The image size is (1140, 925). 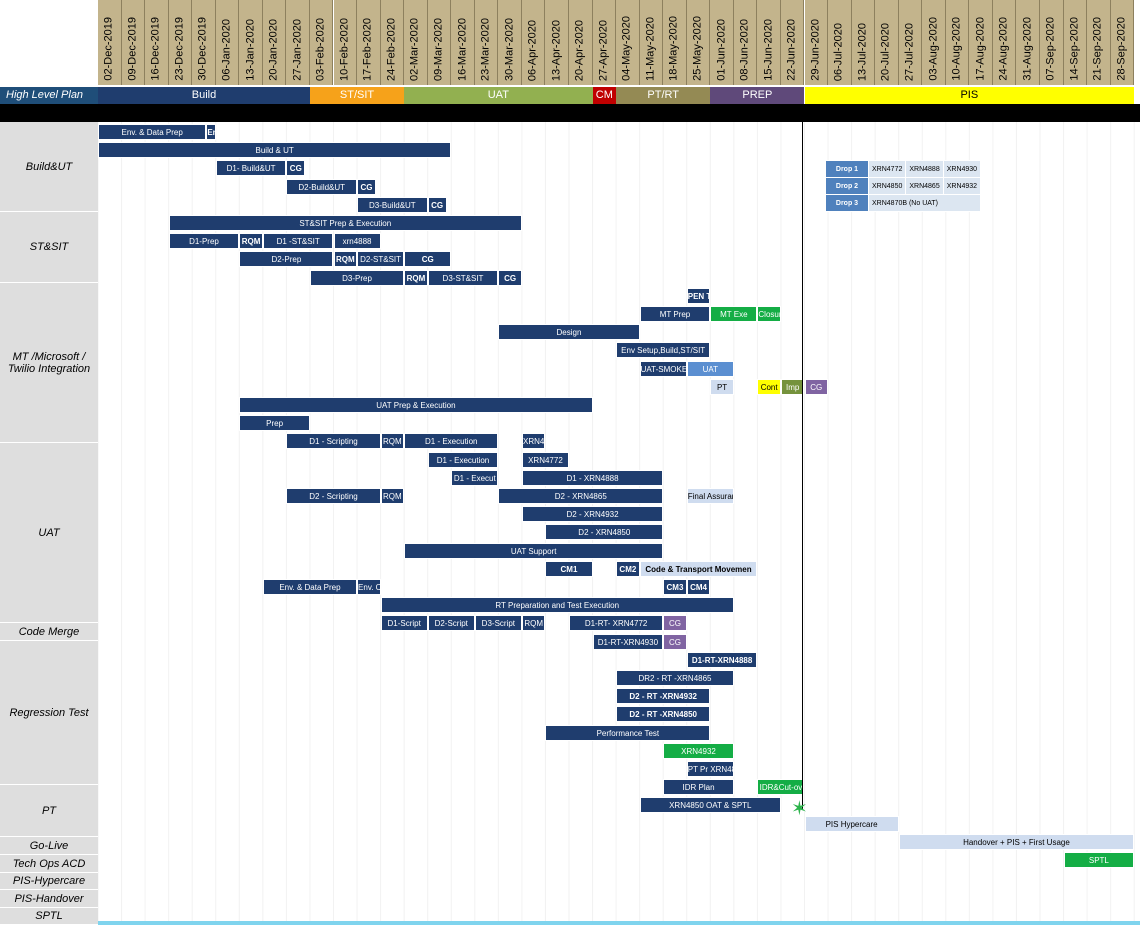 I want to click on task-bar: UAT Prep & Execution, so click(x=416, y=405).